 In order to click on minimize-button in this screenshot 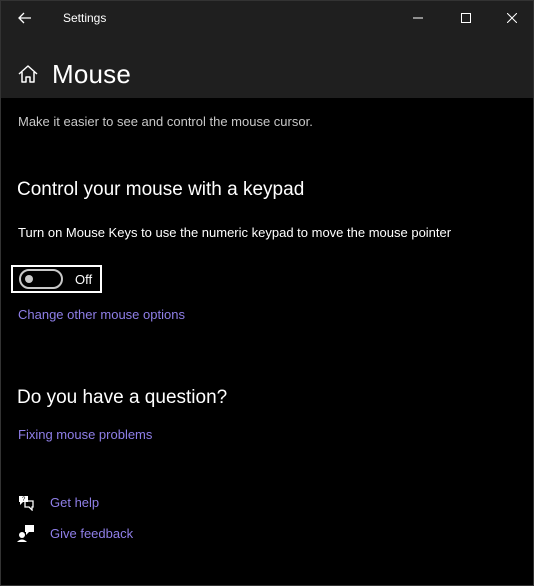, I will do `click(418, 18)`.